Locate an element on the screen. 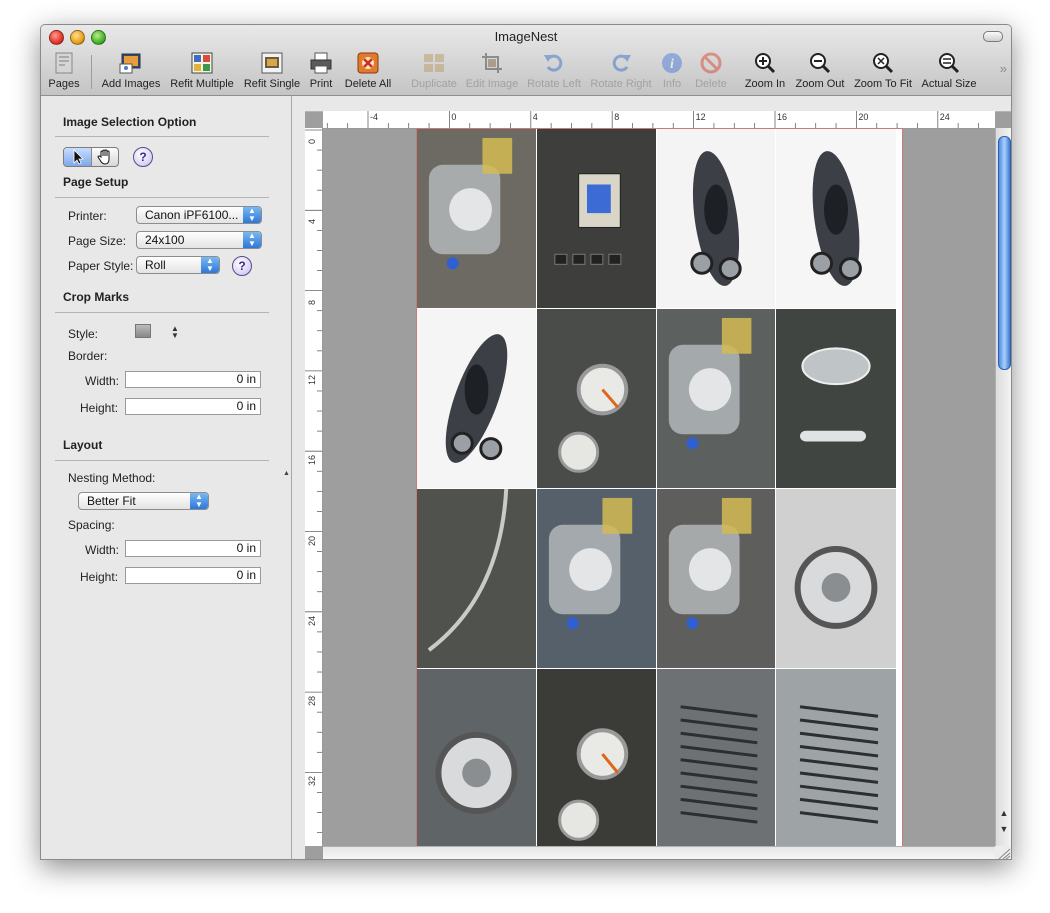  spacing-label: Spacing: is located at coordinates (91, 525).